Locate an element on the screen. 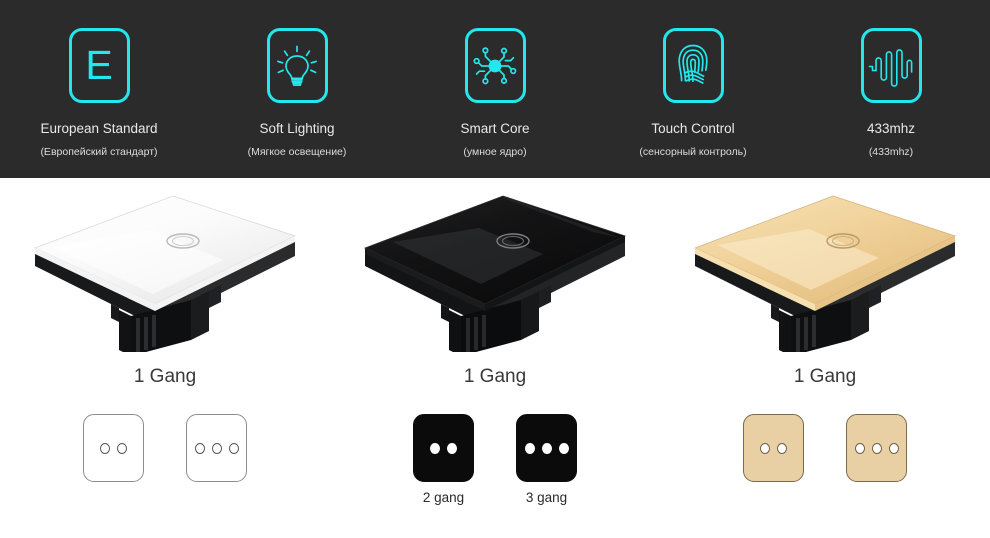  variant-gold-2gang is located at coordinates (773, 459).